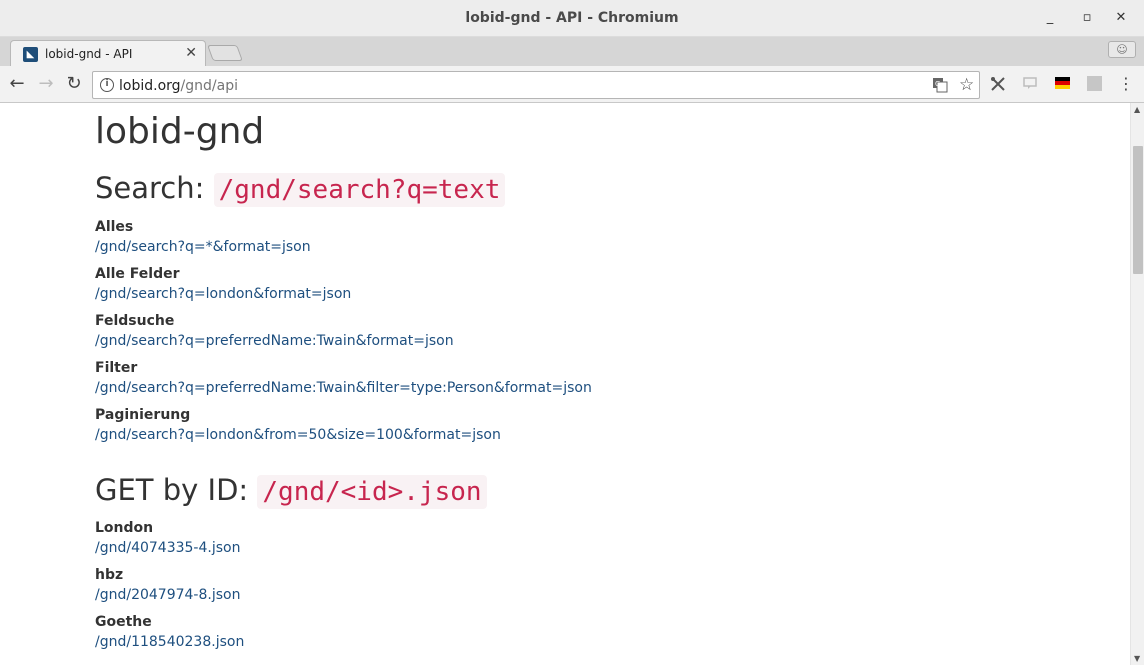 This screenshot has width=1144, height=665. What do you see at coordinates (1030, 84) in the screenshot?
I see `cast-icon` at bounding box center [1030, 84].